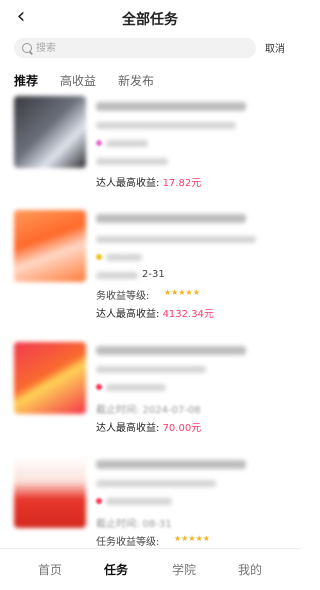 This screenshot has height=590, width=320. What do you see at coordinates (150, 569) in the screenshot?
I see `bottom-nav: 首页 任务 学院 我的` at bounding box center [150, 569].